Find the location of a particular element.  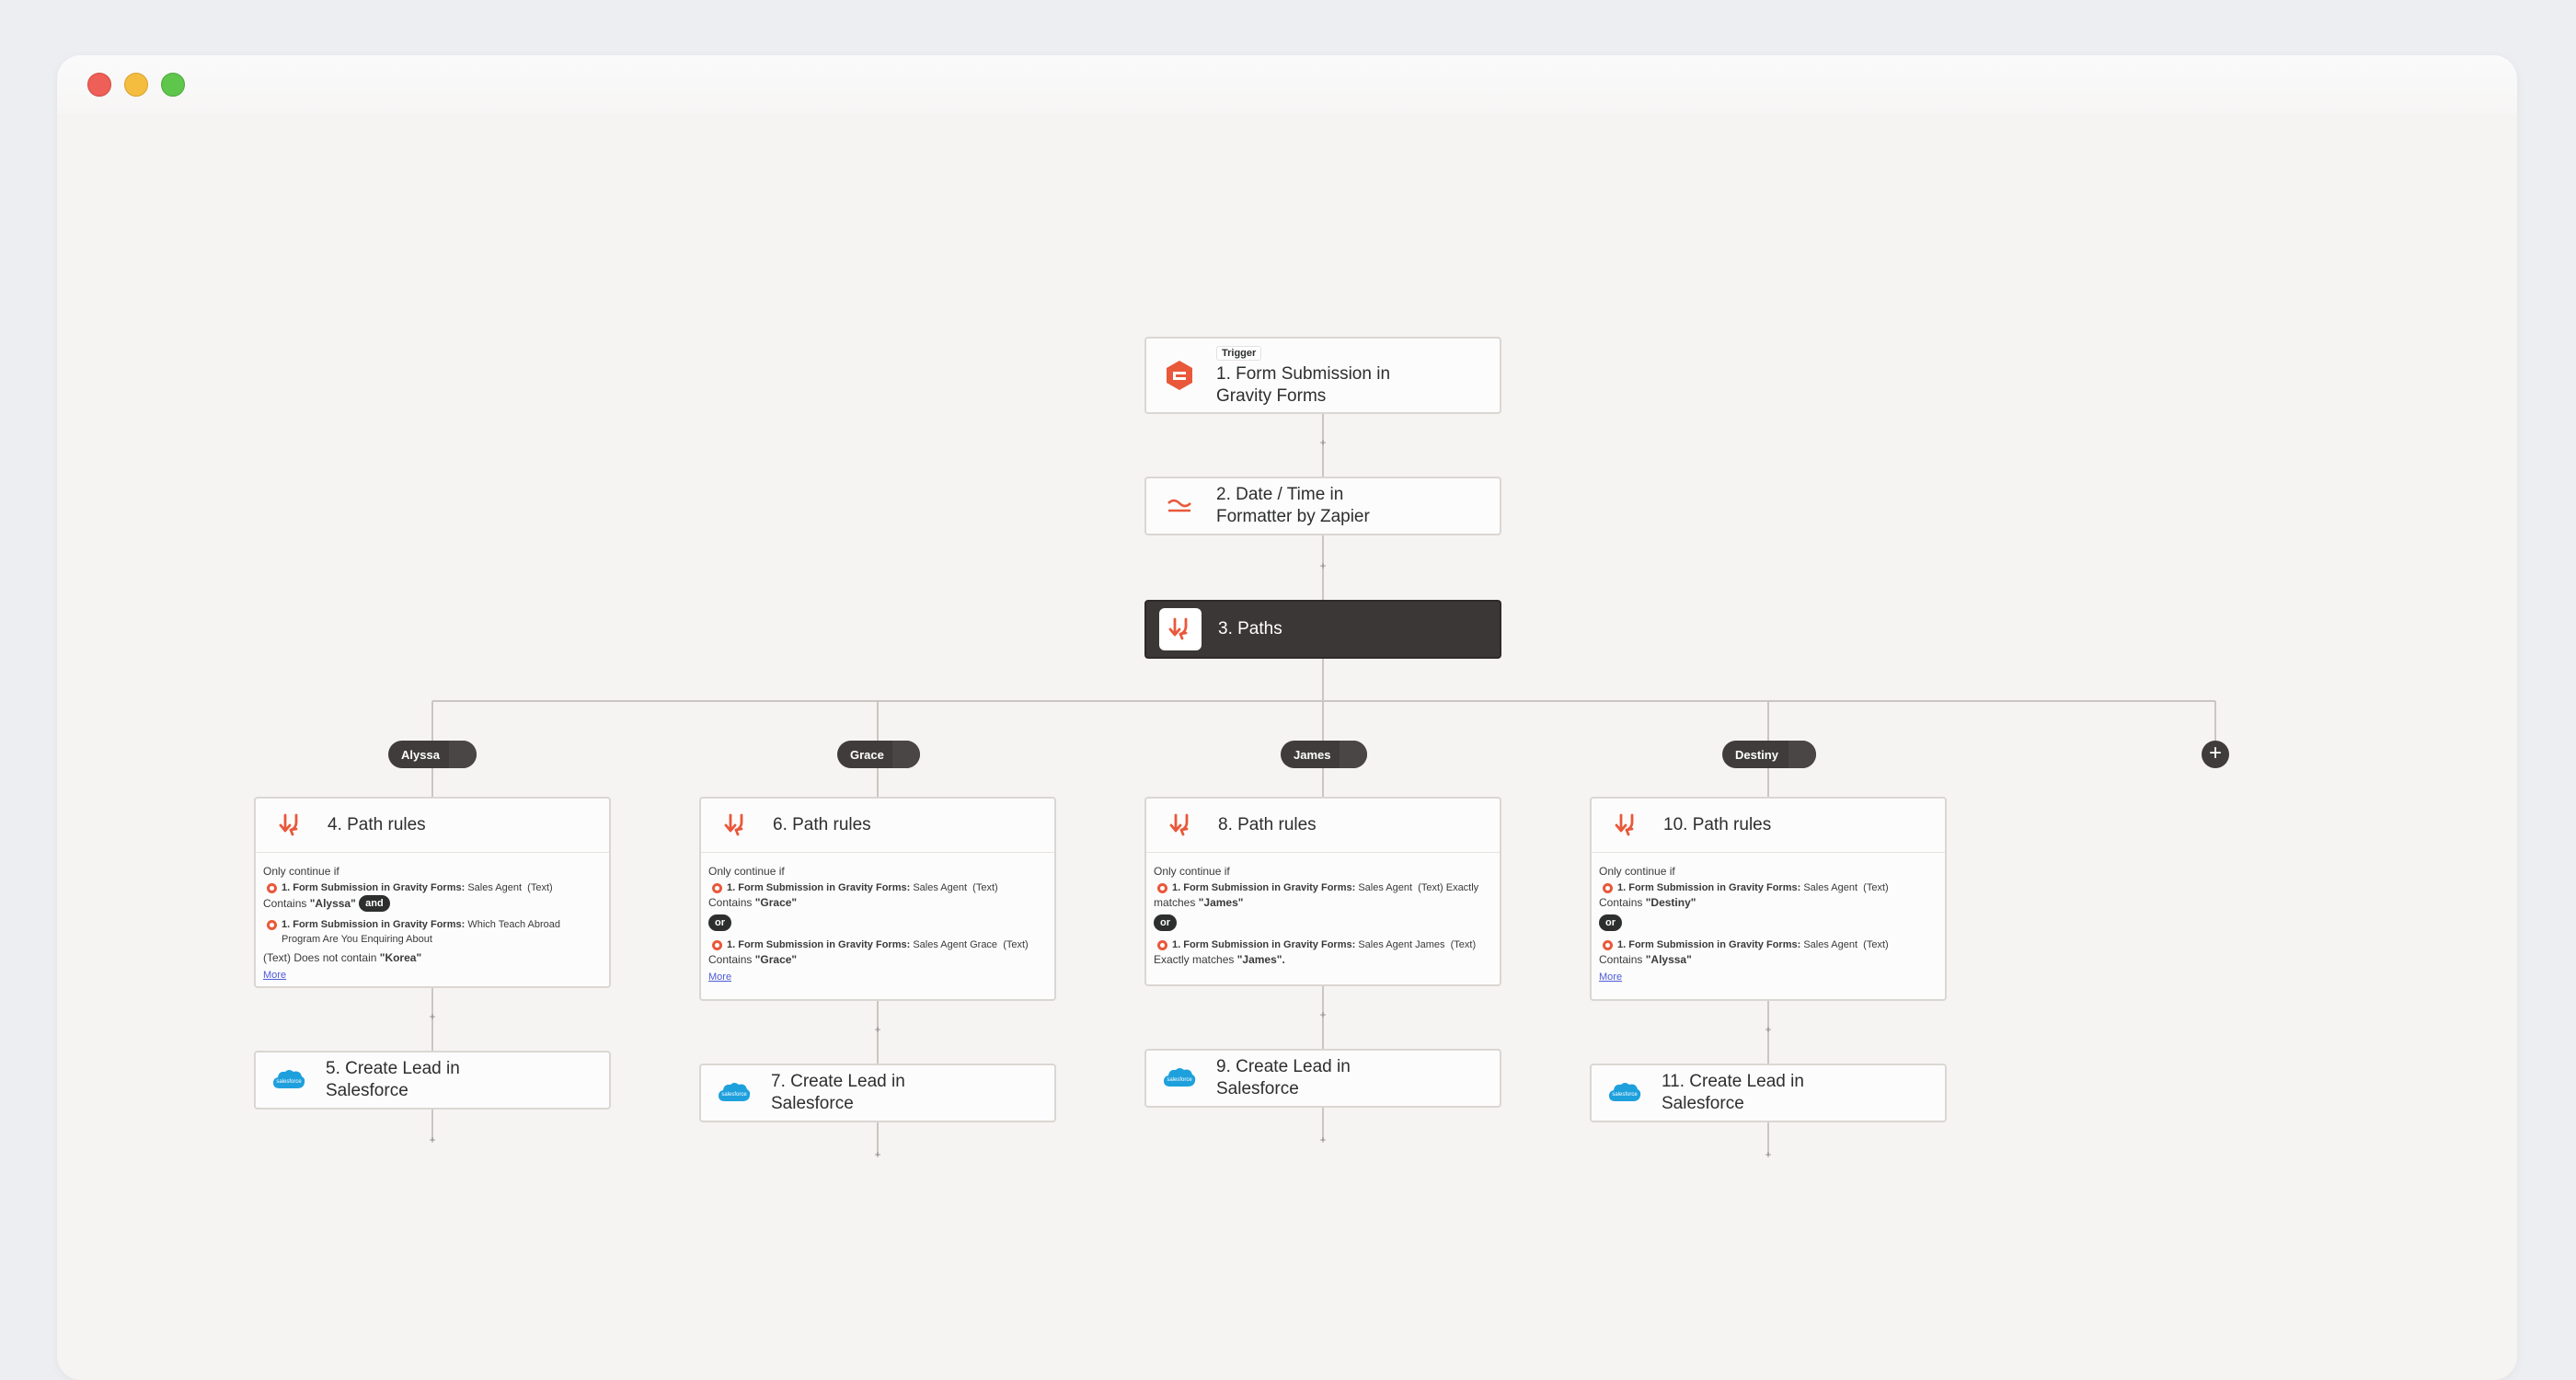

salesforce-step: salesforce 9. Create Lead in Salesforce is located at coordinates (1322, 1078).